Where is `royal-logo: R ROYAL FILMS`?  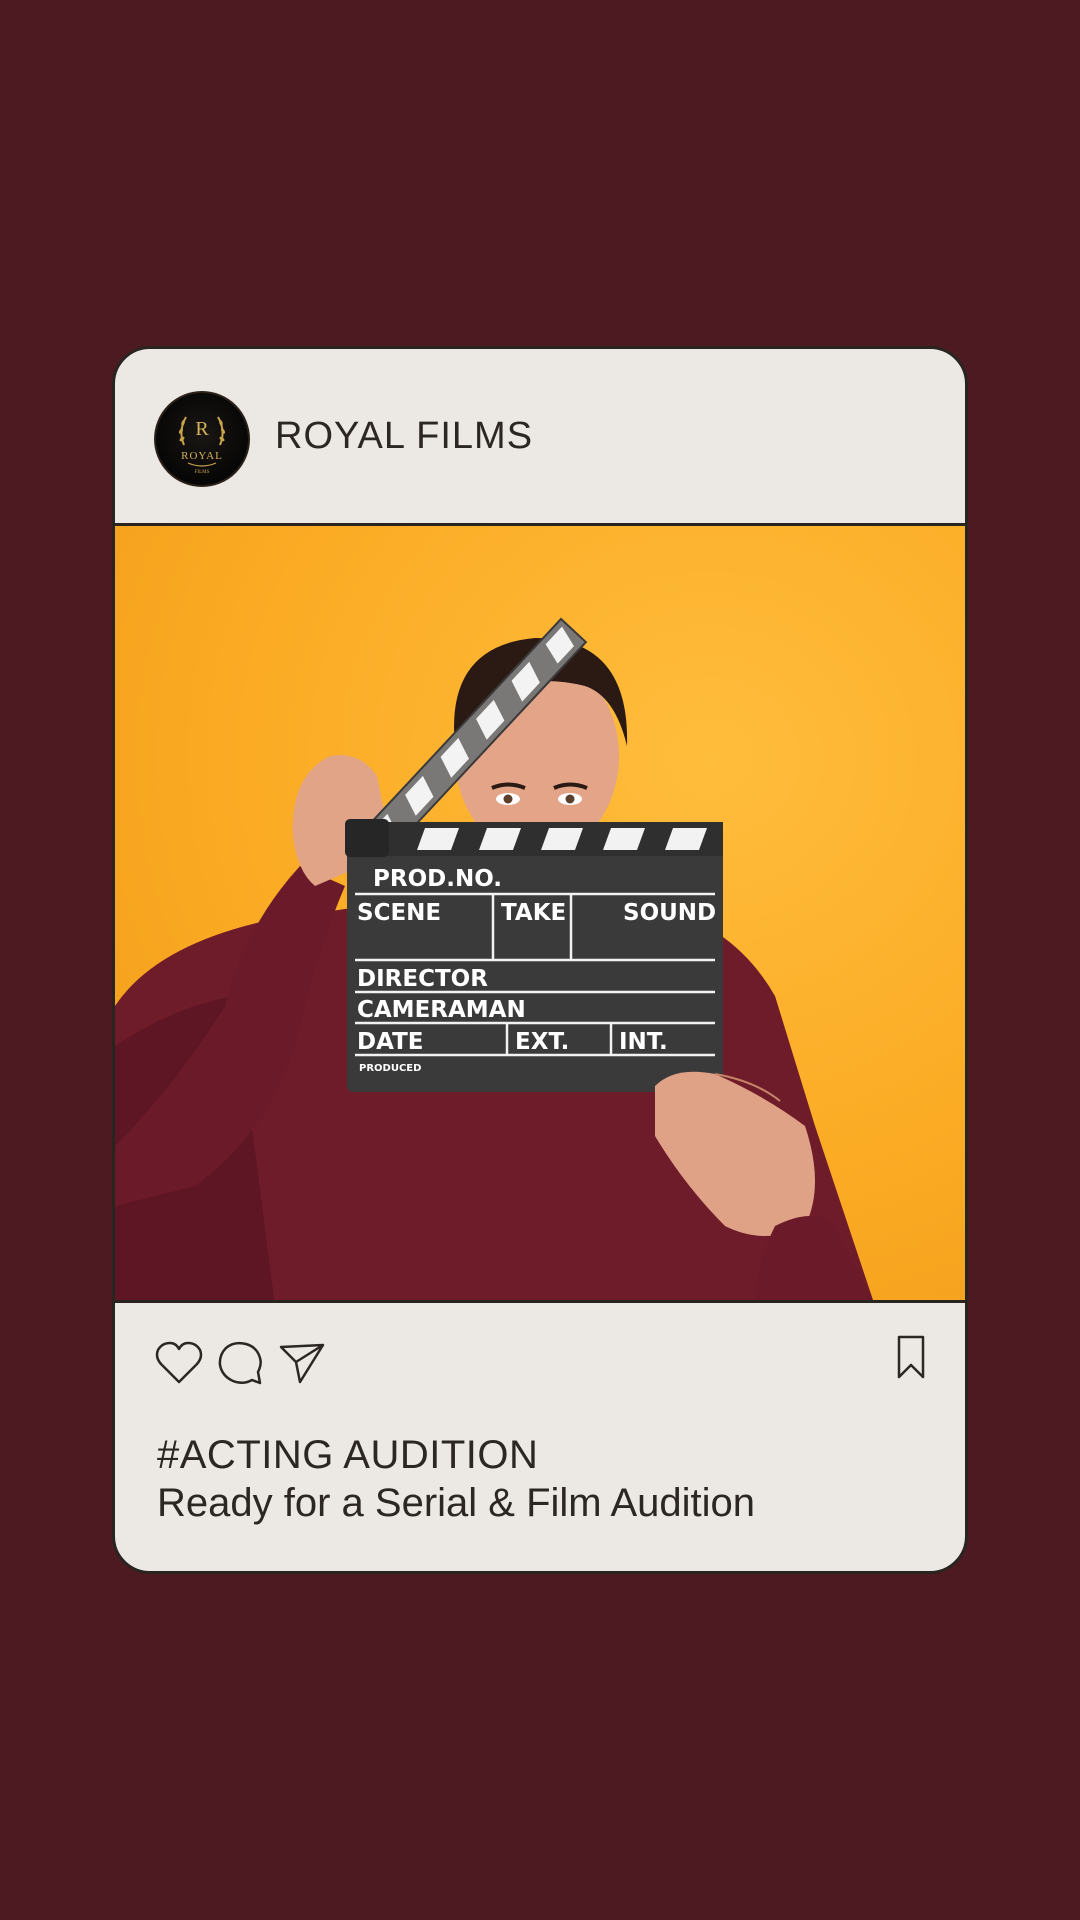
royal-logo: R ROYAL FILMS is located at coordinates (202, 445).